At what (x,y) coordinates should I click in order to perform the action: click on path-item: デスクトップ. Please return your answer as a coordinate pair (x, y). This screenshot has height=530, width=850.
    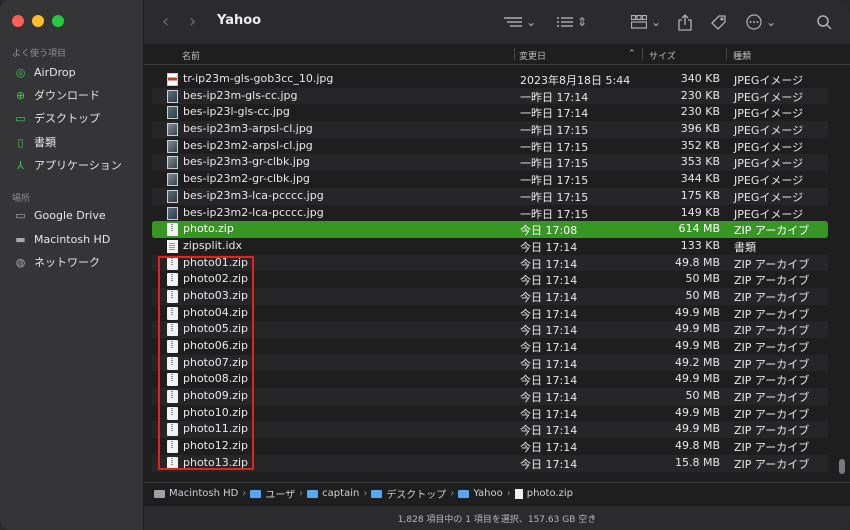
    Looking at the image, I should click on (408, 493).